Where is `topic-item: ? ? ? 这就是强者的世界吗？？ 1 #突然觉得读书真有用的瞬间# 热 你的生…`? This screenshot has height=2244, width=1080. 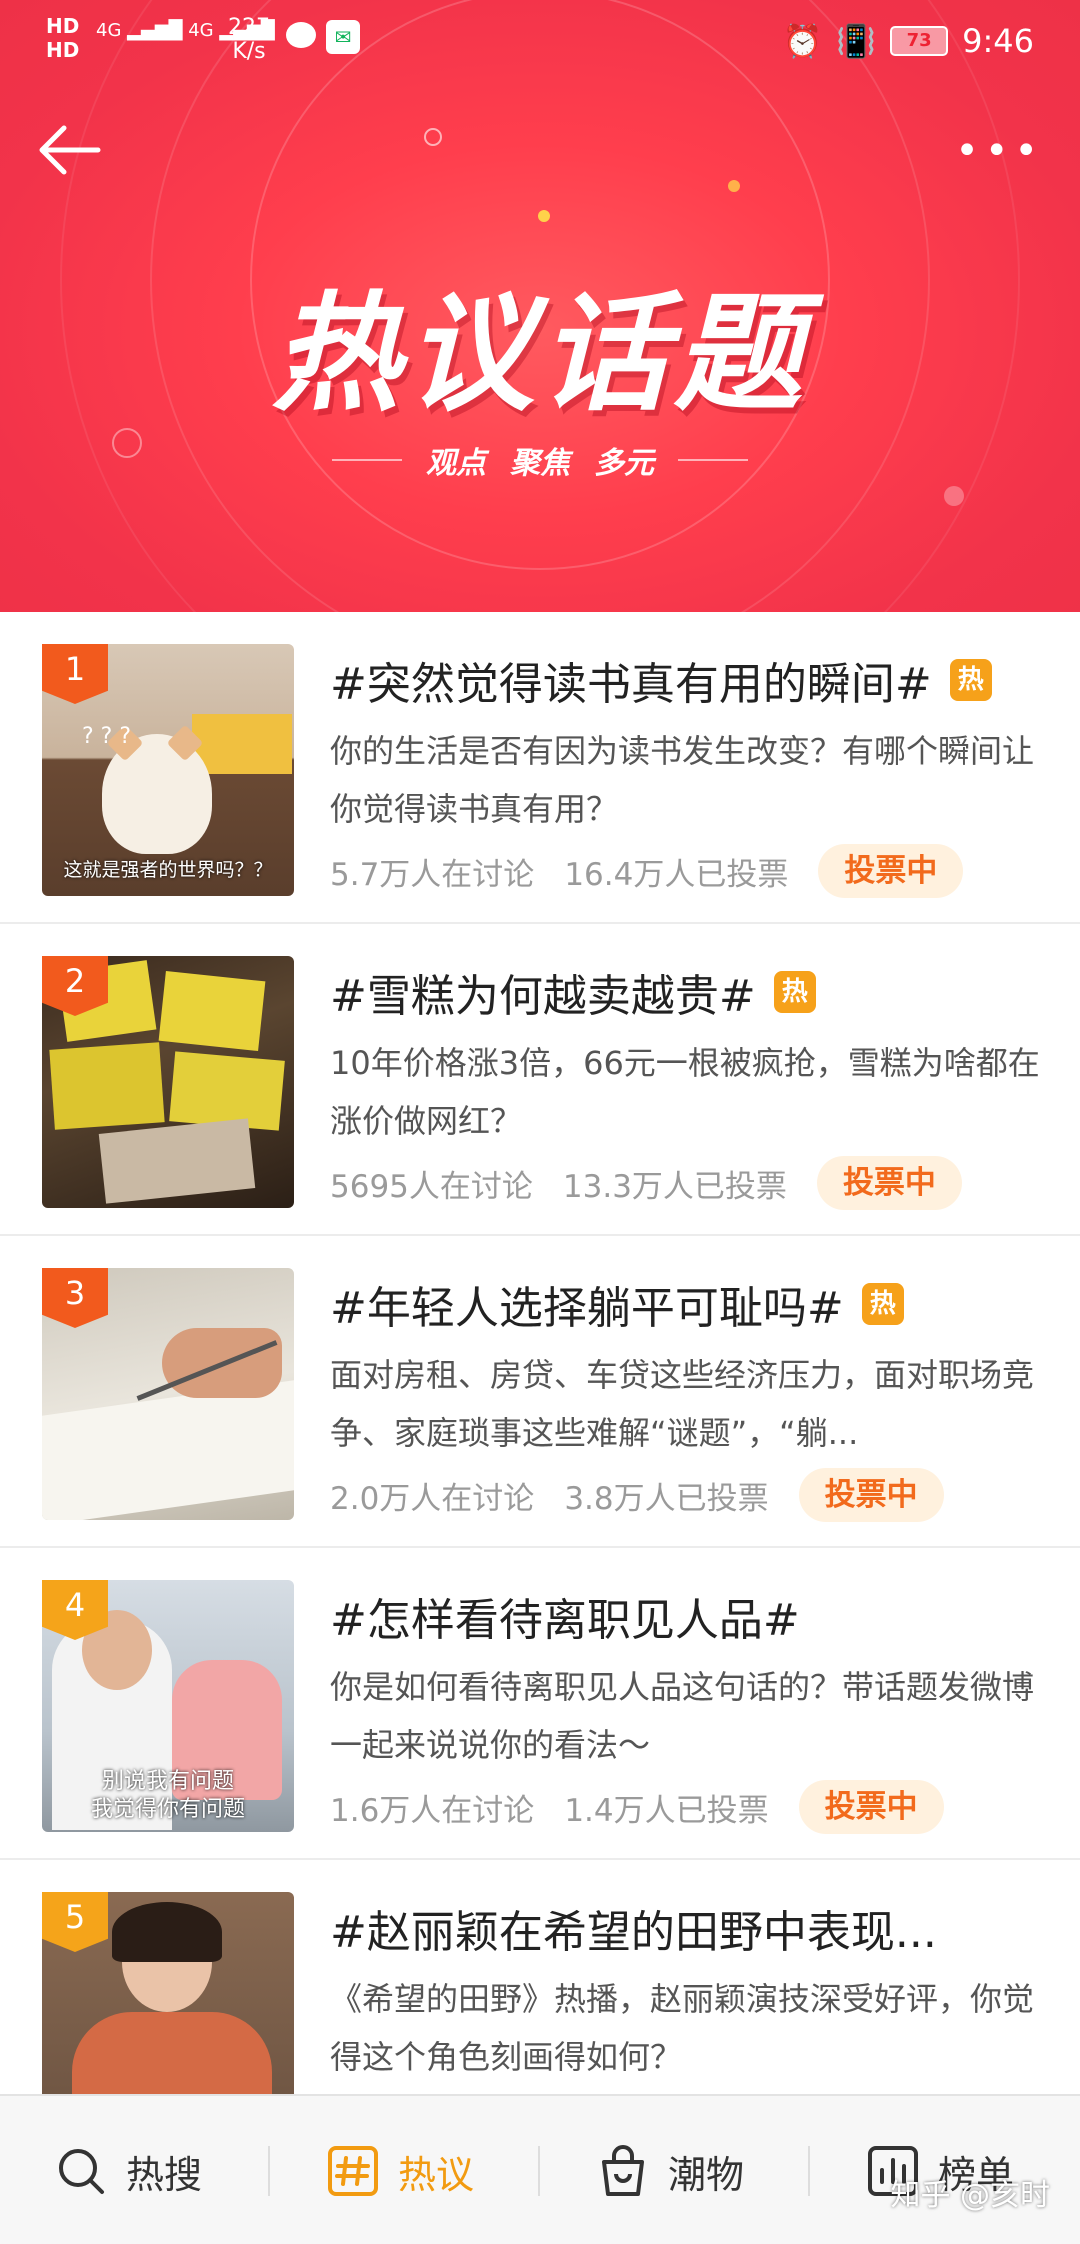 topic-item: ? ? ? 这就是强者的世界吗？？ 1 #突然觉得读书真有用的瞬间# 热 你的生… is located at coordinates (540, 768).